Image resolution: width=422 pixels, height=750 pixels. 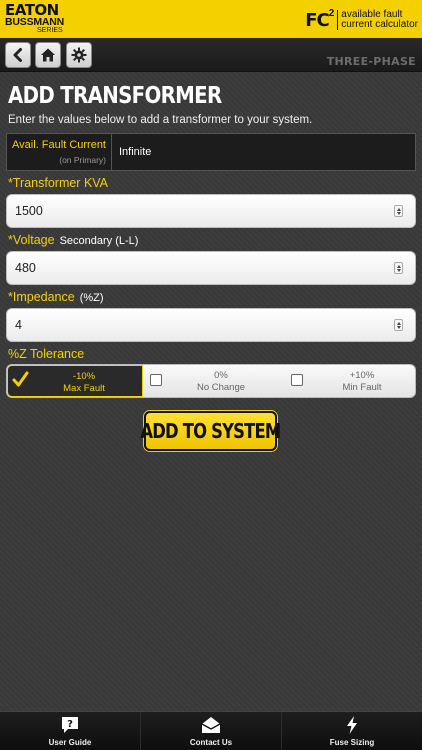 I want to click on voltage-stepper, so click(x=398, y=268).